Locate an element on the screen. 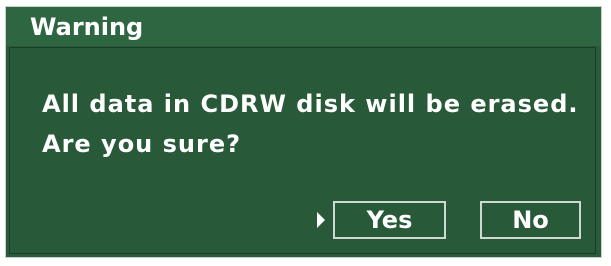 This screenshot has width=611, height=266. no-button: No is located at coordinates (530, 220).